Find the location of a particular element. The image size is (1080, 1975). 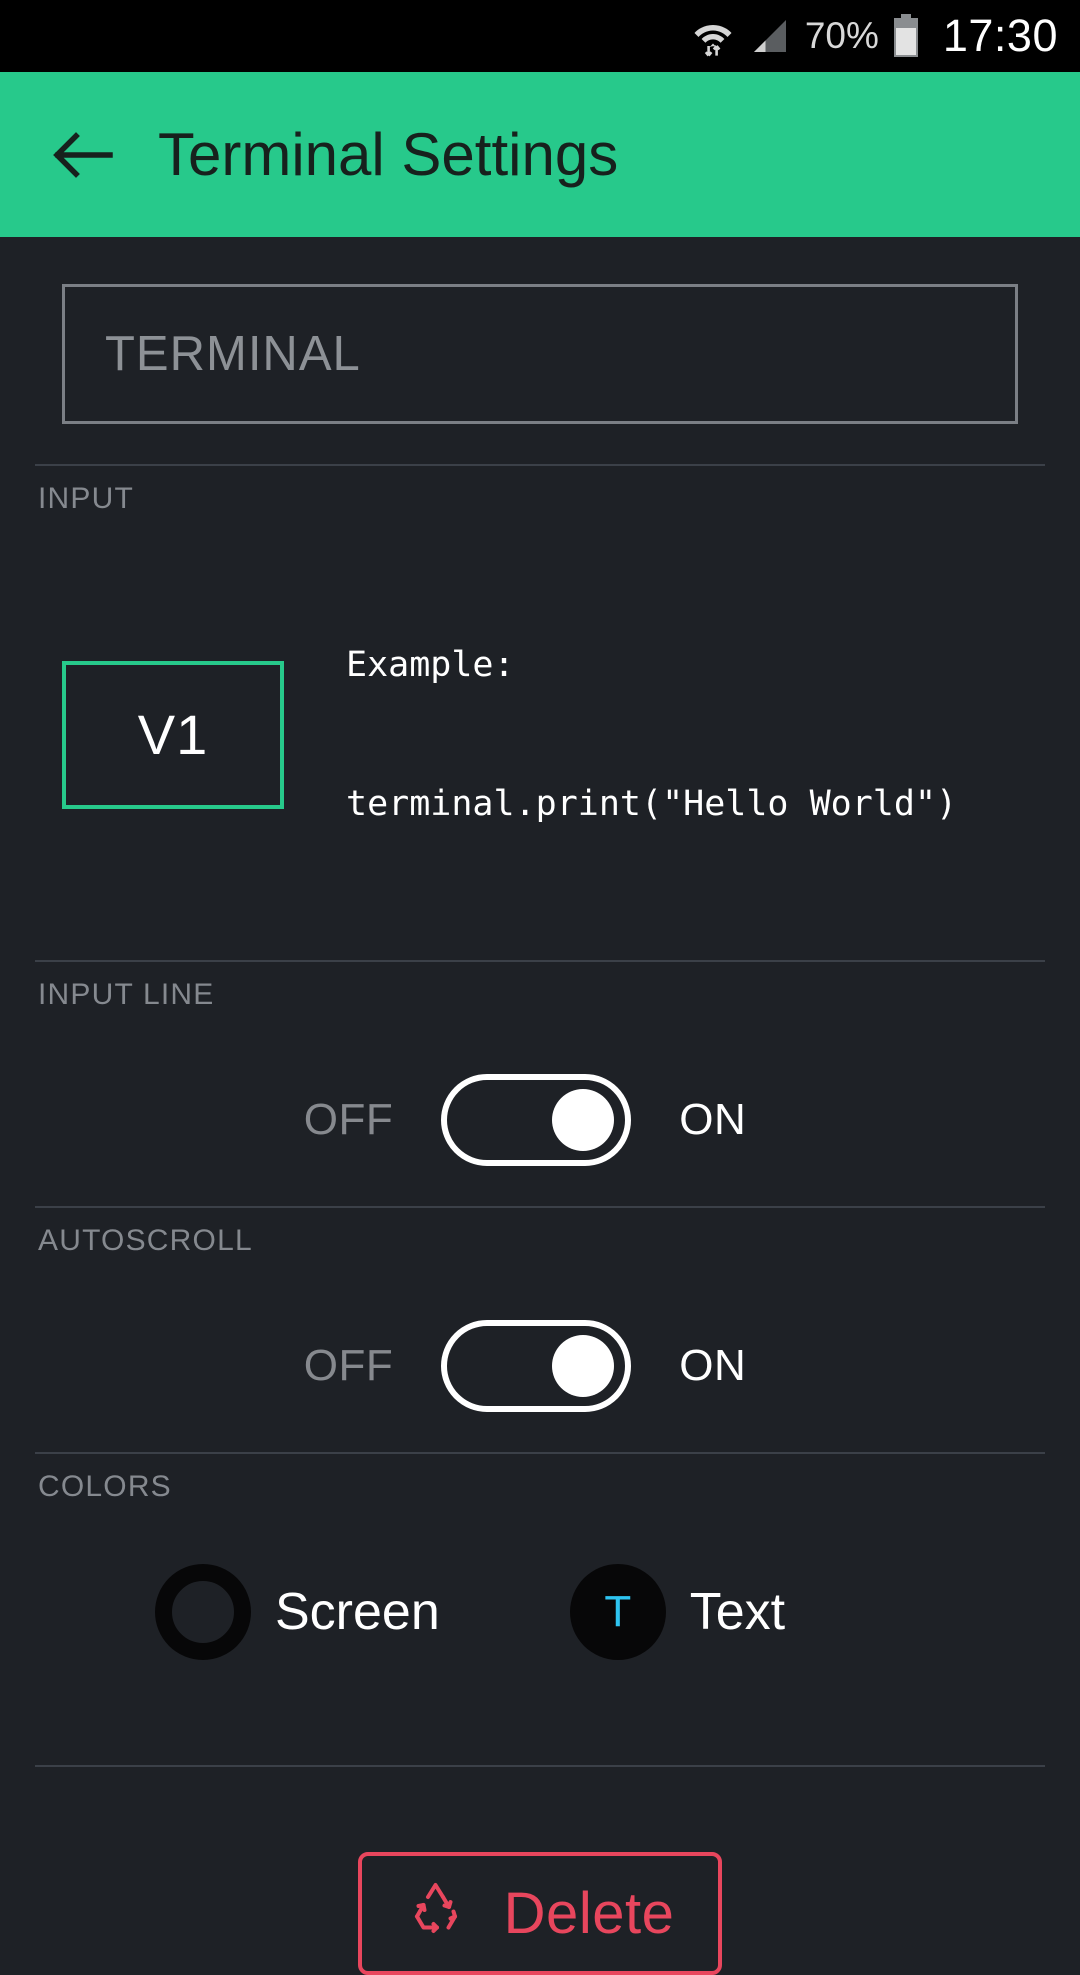

input-version-button: V1 is located at coordinates (173, 734).